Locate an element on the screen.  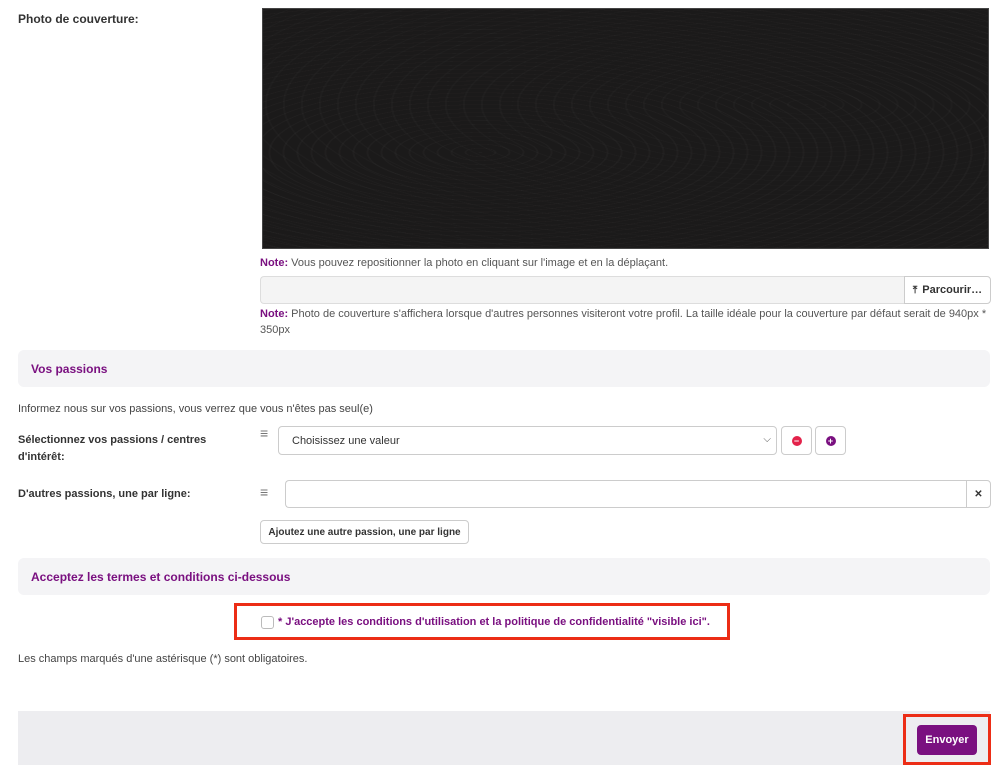
plus-circle-icon: + is located at coordinates (830, 440).